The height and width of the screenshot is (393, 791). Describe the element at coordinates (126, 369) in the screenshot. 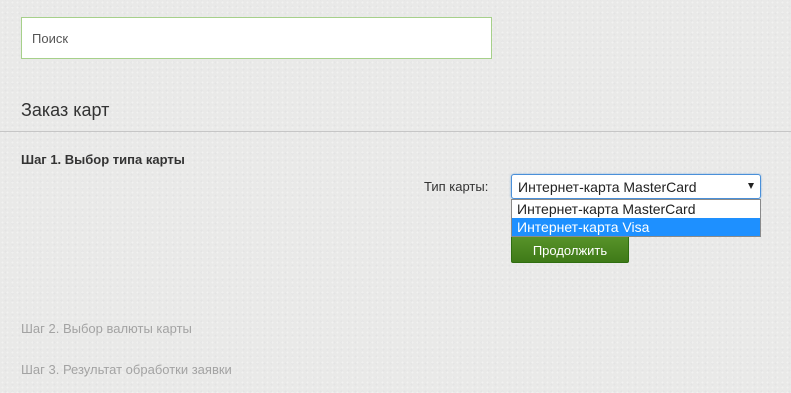

I see `step3-title: Шаг 3. Результат обработки заявки` at that location.